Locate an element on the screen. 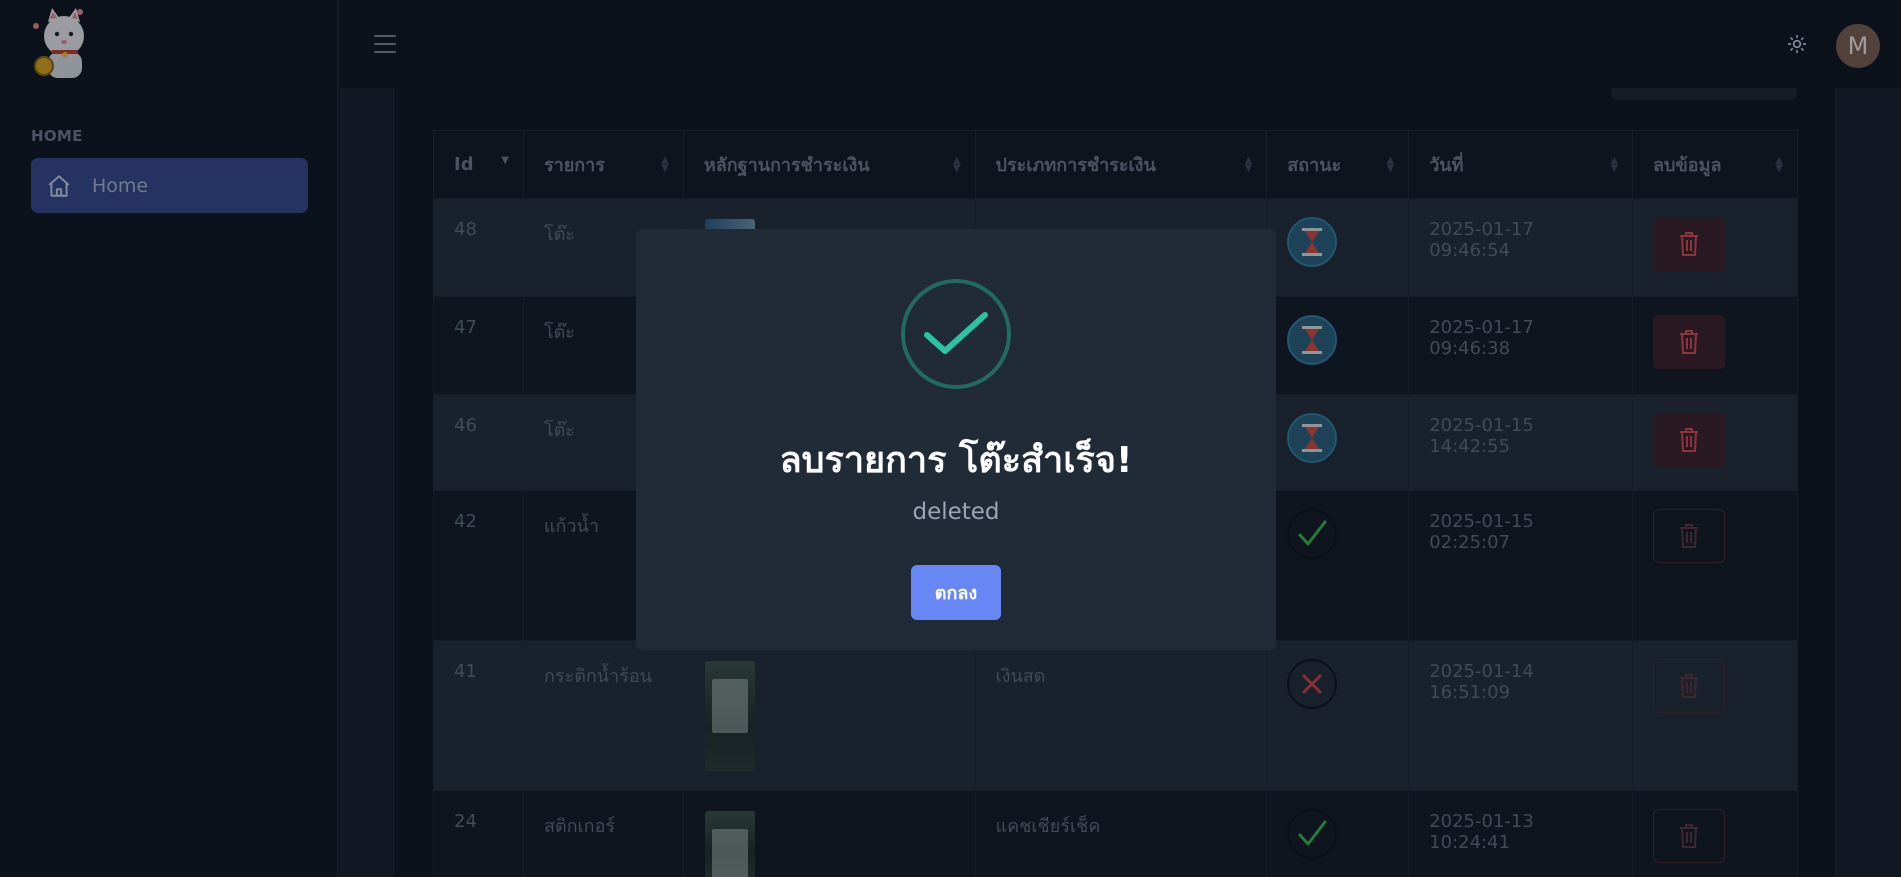  success-check-icon is located at coordinates (956, 334).